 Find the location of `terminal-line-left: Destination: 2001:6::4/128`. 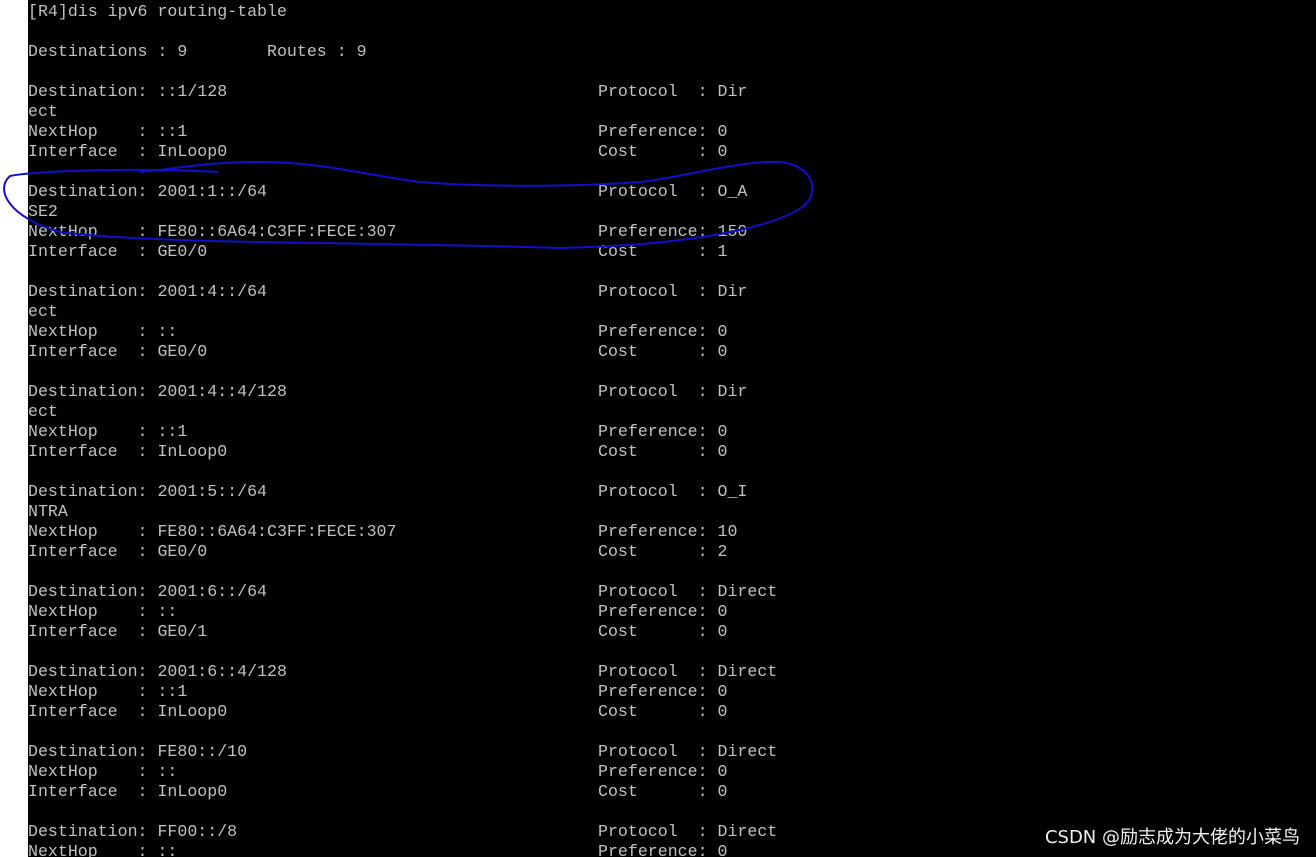

terminal-line-left: Destination: 2001:6::4/128 is located at coordinates (157, 671).